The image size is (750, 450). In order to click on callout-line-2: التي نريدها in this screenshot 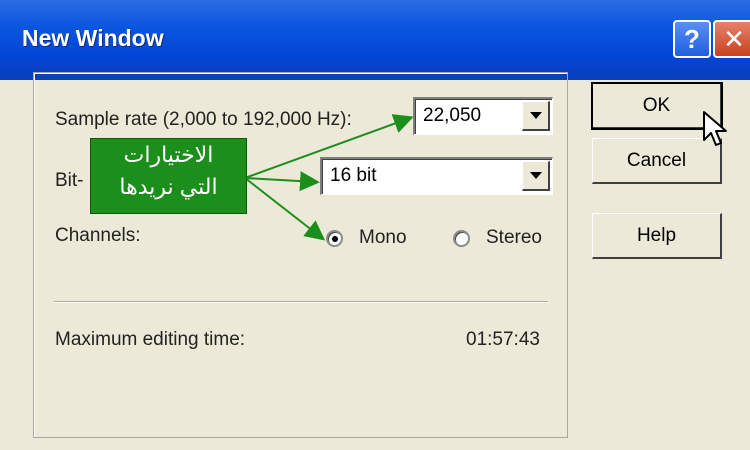, I will do `click(168, 186)`.